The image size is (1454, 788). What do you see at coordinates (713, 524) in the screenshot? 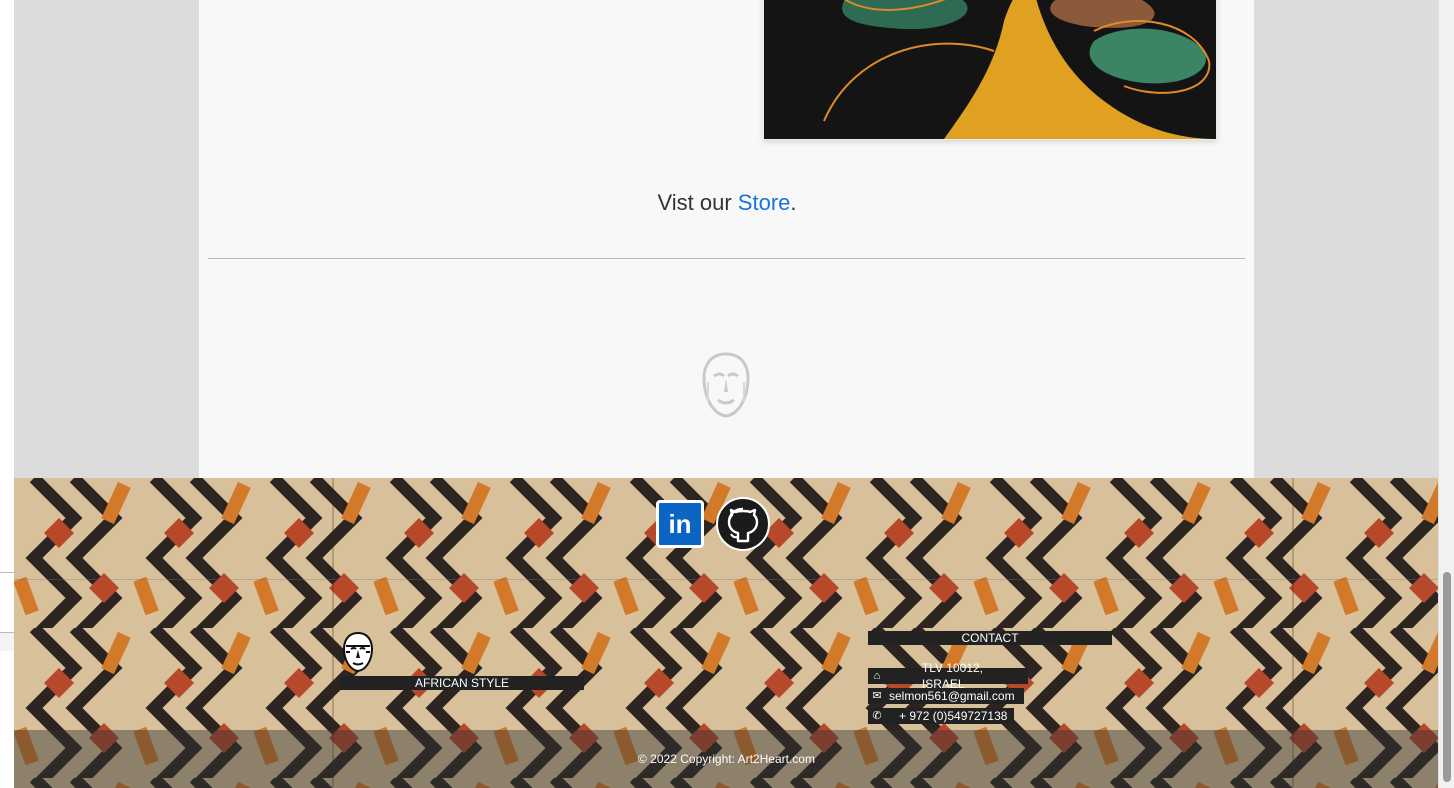
I see `social-links: in` at bounding box center [713, 524].